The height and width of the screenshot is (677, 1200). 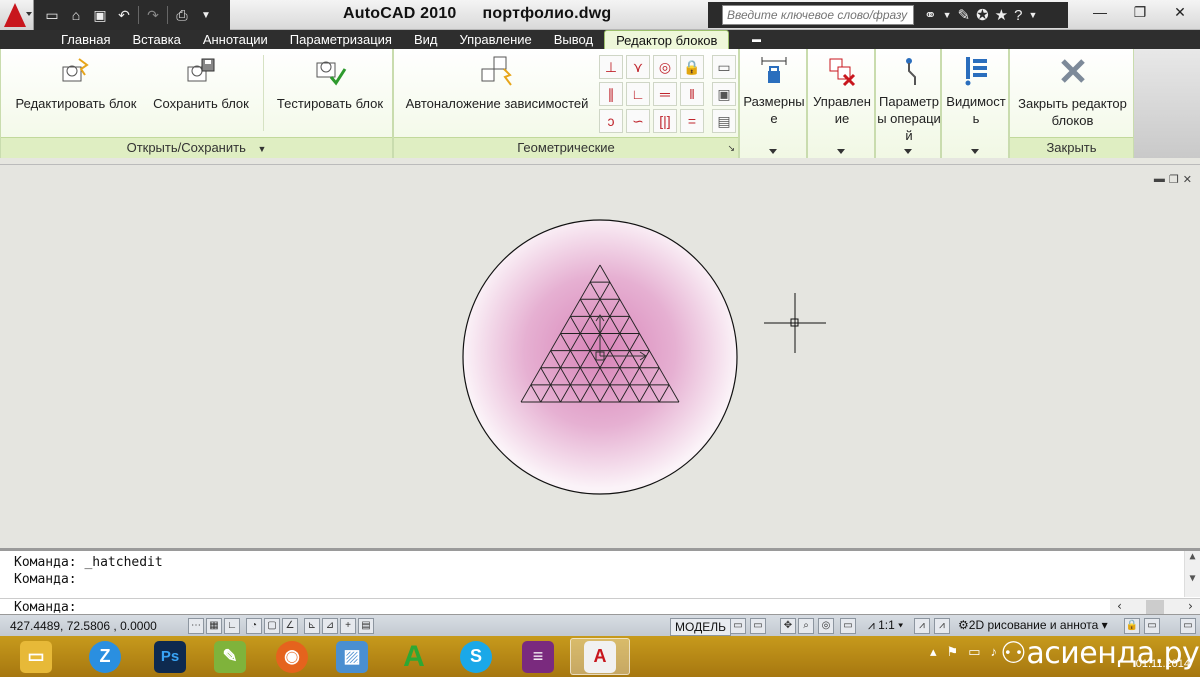 I want to click on taskbar-zoho: Z, so click(x=105, y=656).